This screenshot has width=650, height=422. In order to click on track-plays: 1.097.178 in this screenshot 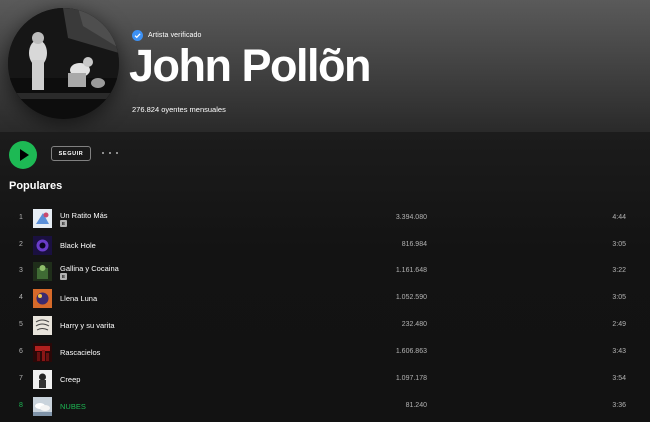, I will do `click(411, 378)`.